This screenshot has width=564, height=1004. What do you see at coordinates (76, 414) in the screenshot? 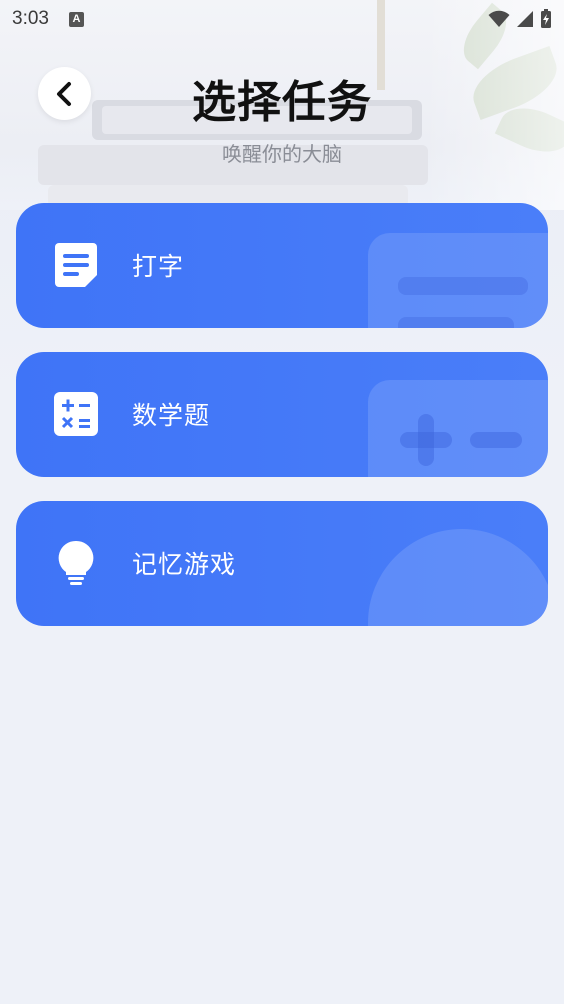
I see `calculator-icon` at bounding box center [76, 414].